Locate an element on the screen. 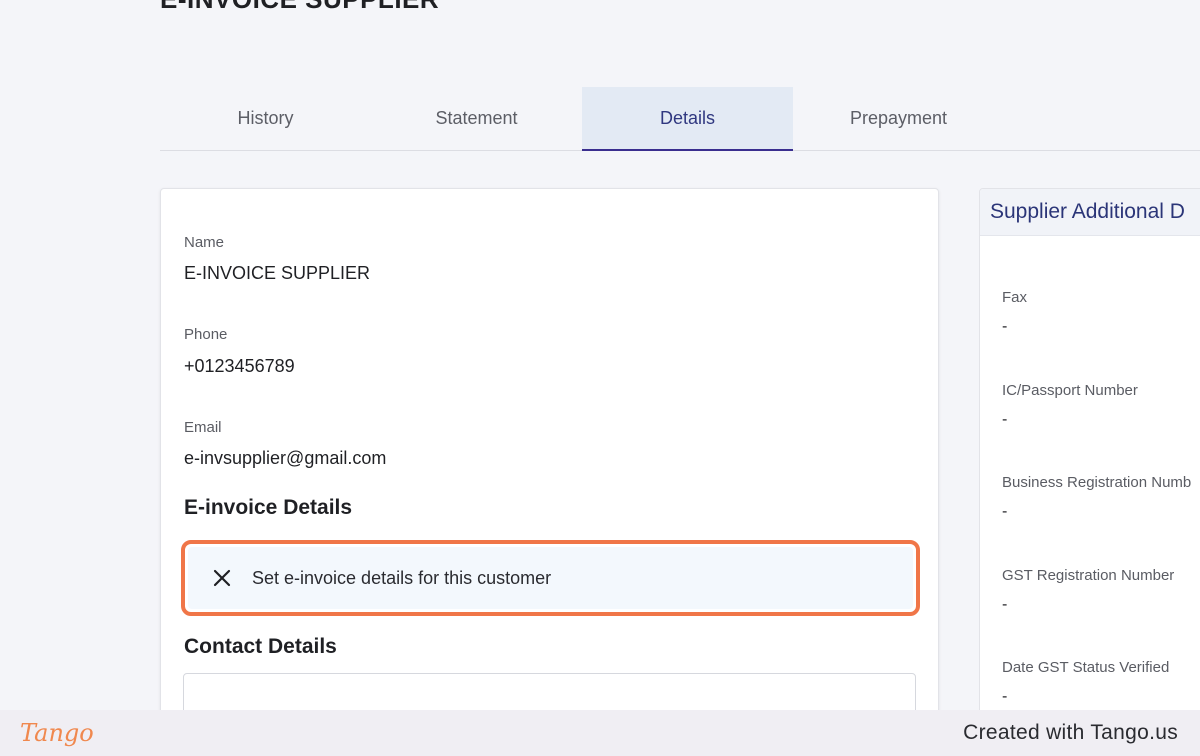  email-value: e-invsupplier@gmail.com is located at coordinates (285, 458).